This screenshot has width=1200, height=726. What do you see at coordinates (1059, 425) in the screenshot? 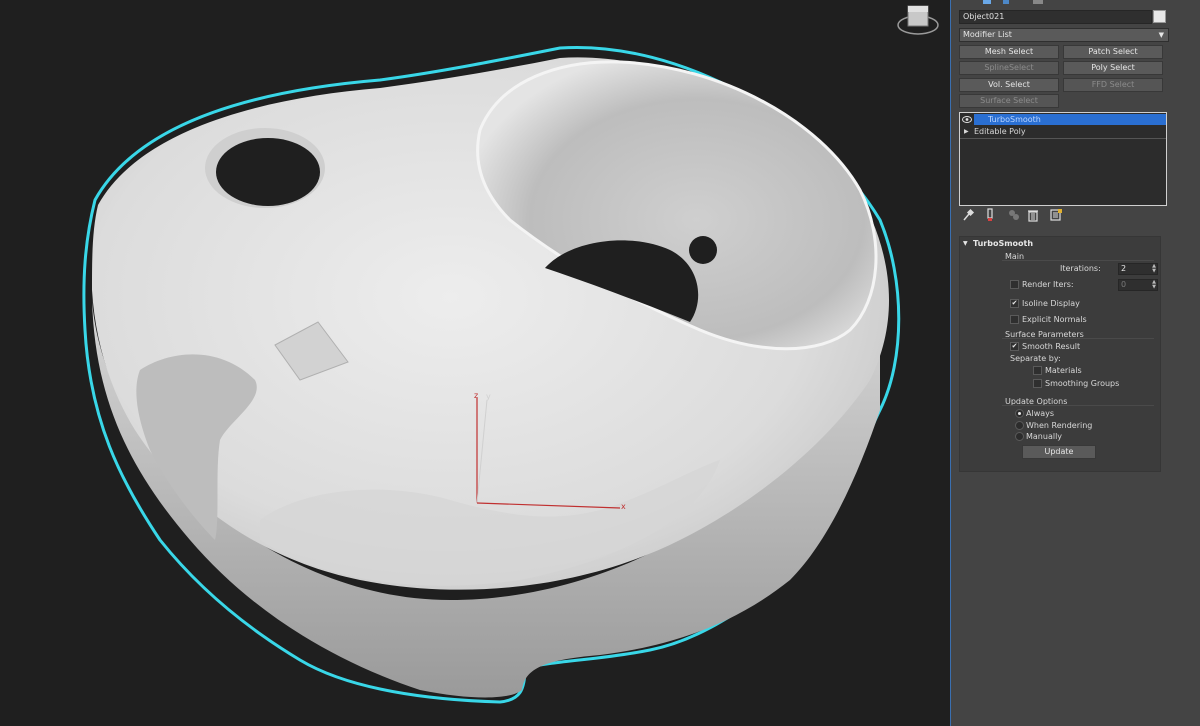
I see `update-when-rendering-label: When Rendering` at bounding box center [1059, 425].